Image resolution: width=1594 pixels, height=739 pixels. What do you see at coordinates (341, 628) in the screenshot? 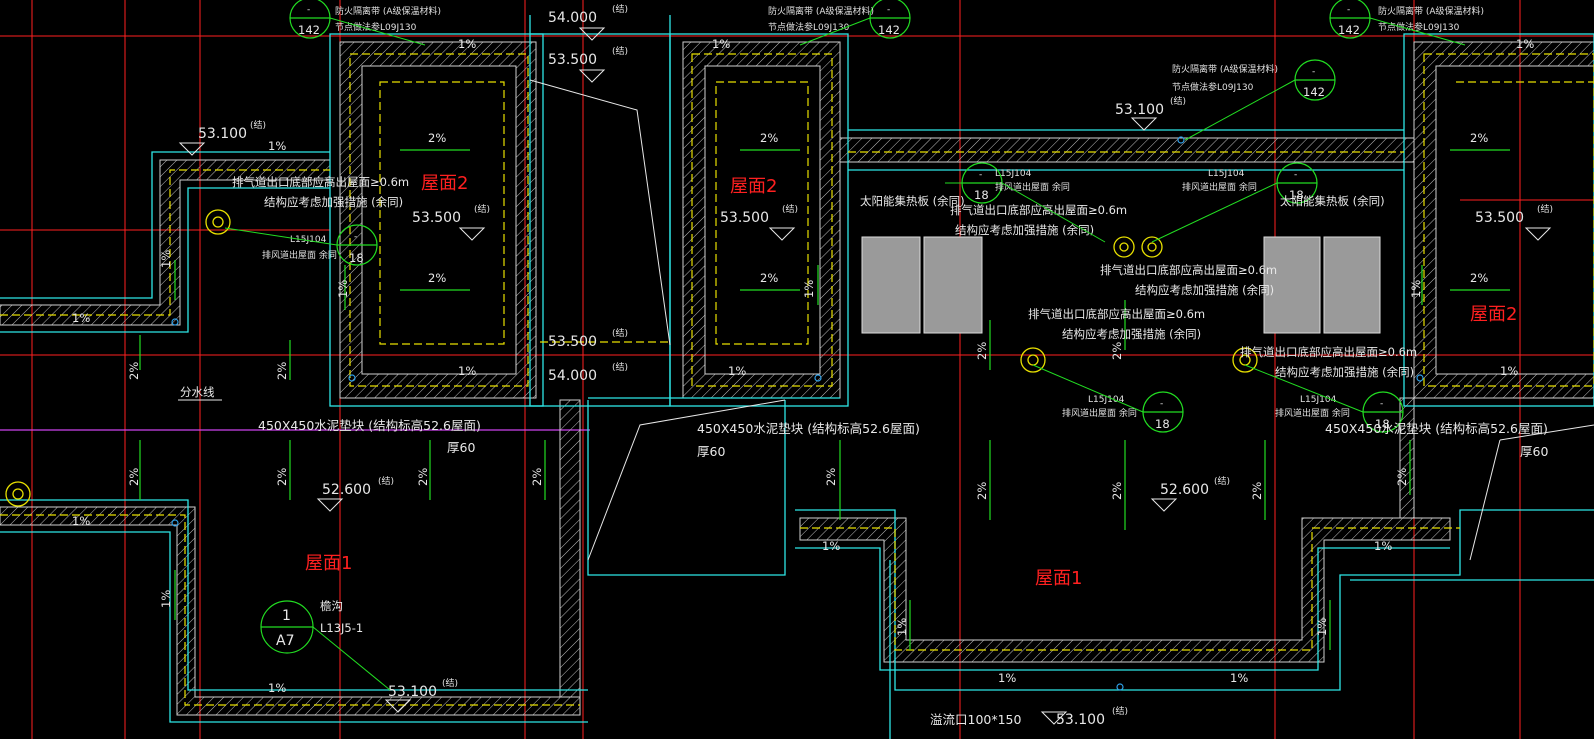
I see `gutter-ref: L13J5-1` at bounding box center [341, 628].